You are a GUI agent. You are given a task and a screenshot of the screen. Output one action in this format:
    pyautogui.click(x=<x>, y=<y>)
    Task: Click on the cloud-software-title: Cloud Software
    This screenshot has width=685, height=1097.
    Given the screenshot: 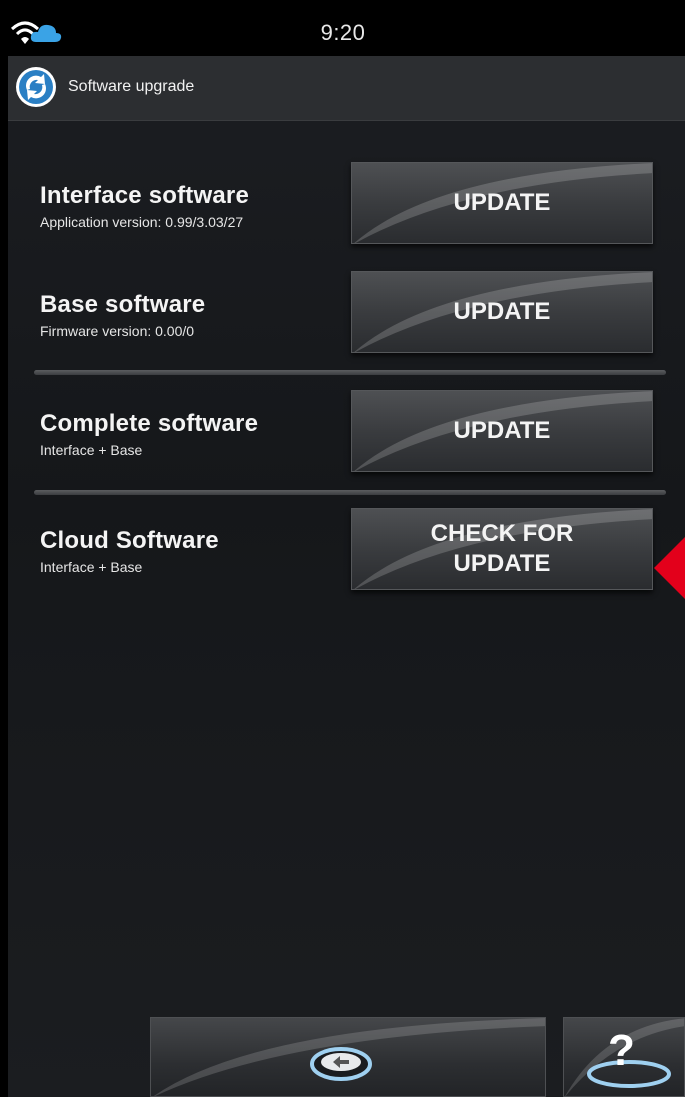 What is the action you would take?
    pyautogui.click(x=129, y=540)
    